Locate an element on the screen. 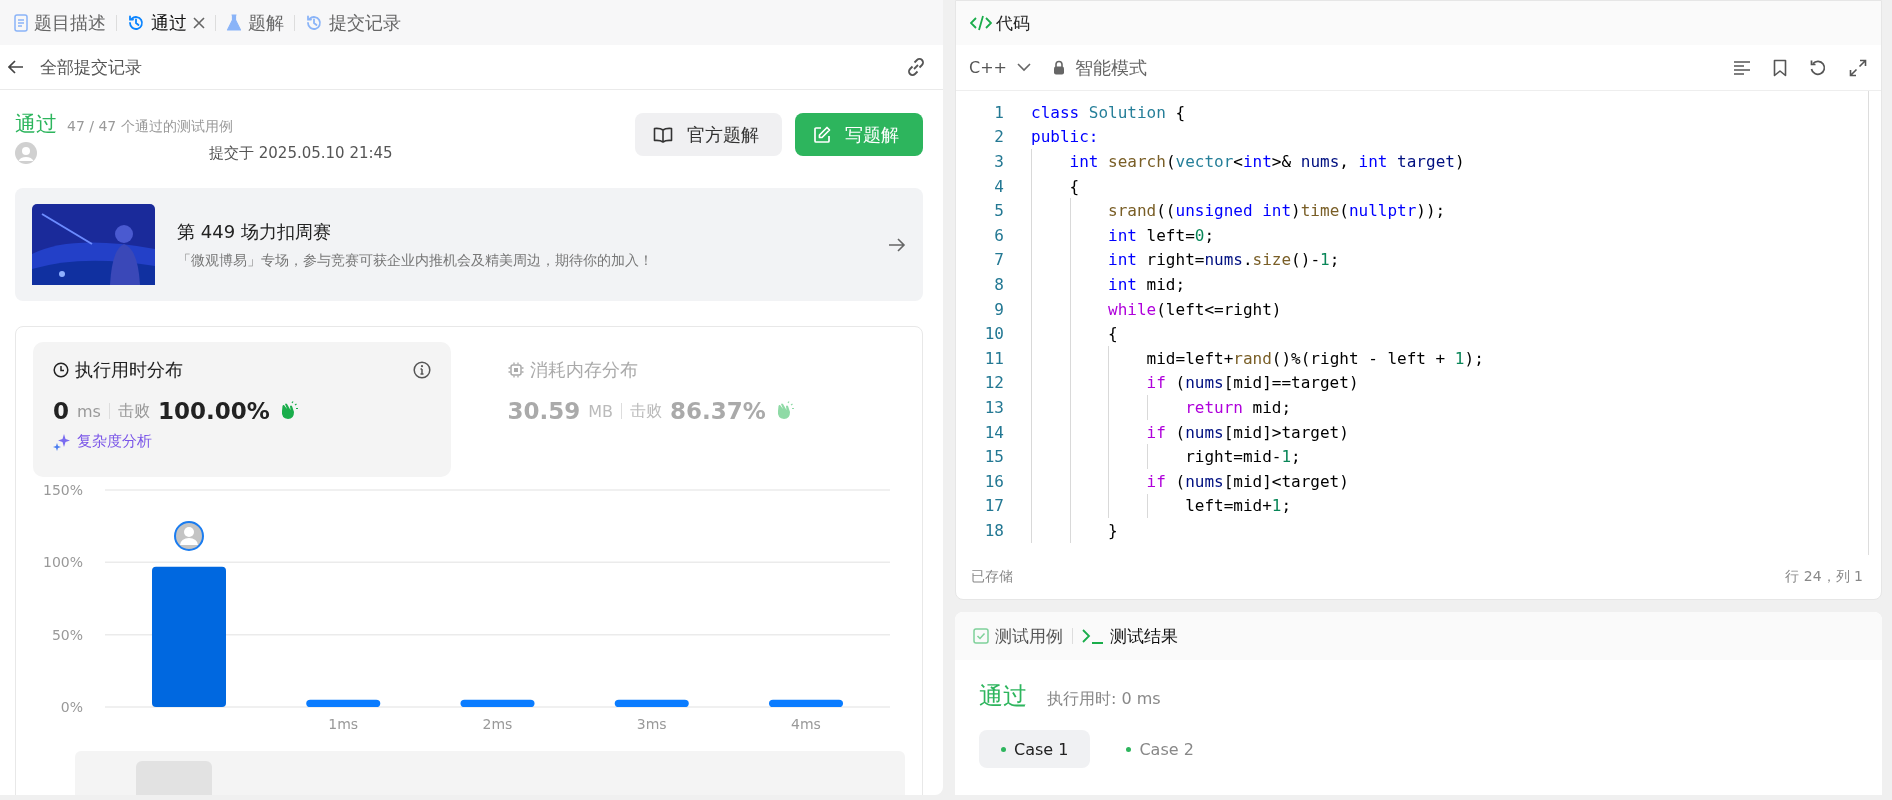 The width and height of the screenshot is (1892, 800). format-icon is located at coordinates (1742, 67).